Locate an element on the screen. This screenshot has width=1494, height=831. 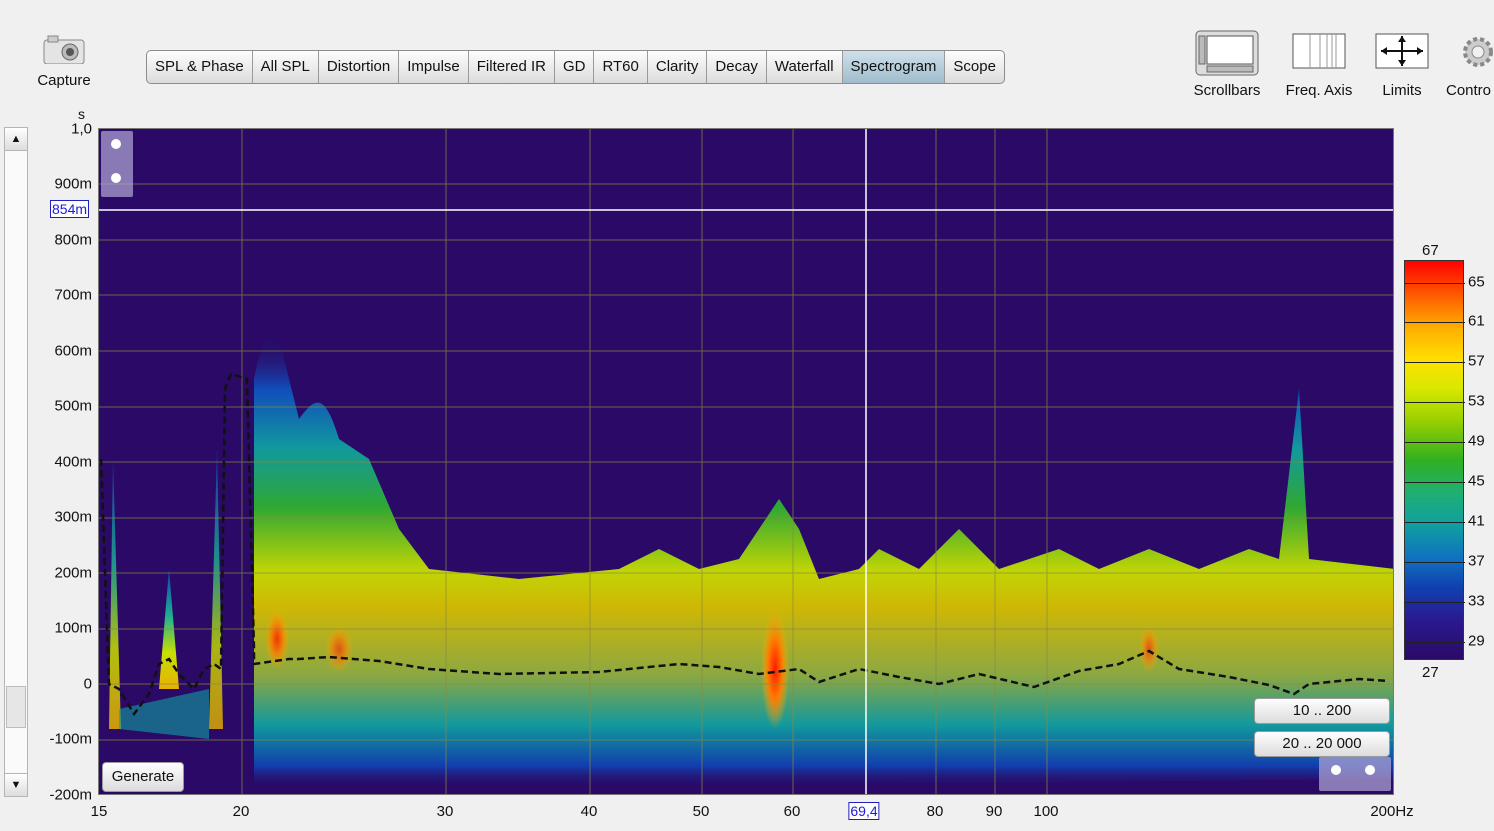
tab-clarity: Clarity is located at coordinates (678, 67).